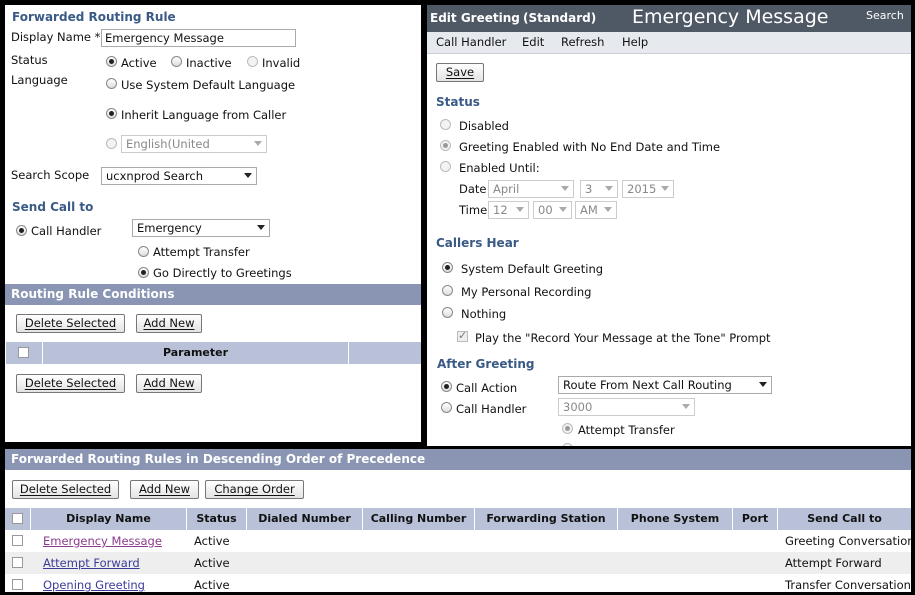 The width and height of the screenshot is (915, 595). Describe the element at coordinates (254, 489) in the screenshot. I see `change-order-button: Change Order` at that location.